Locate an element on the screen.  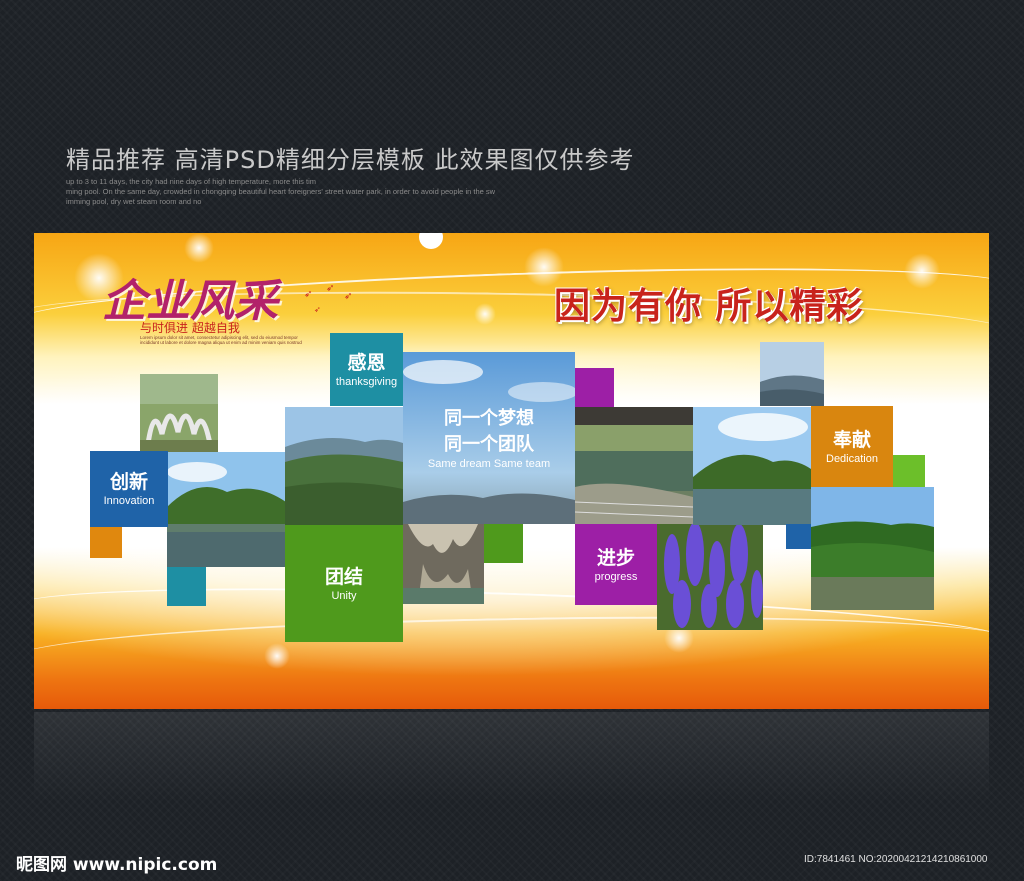
tile-dedication: 奉献 Dedication is located at coordinates (852, 446).